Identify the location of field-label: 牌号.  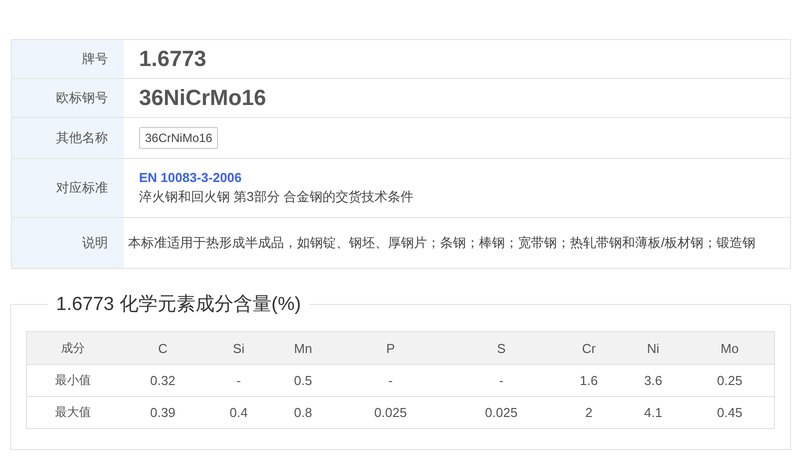
(95, 59).